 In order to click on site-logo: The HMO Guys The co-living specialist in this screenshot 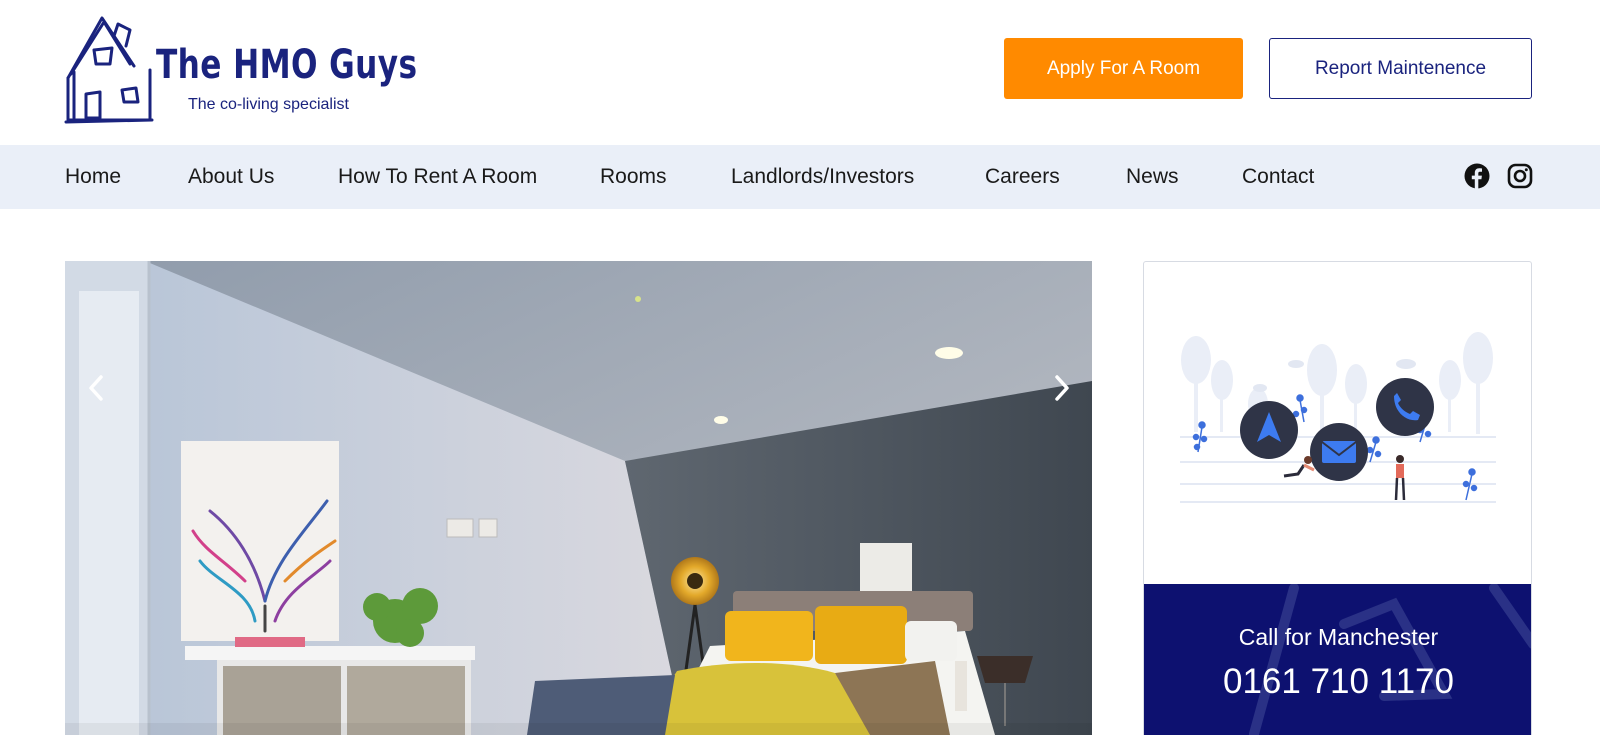, I will do `click(240, 69)`.